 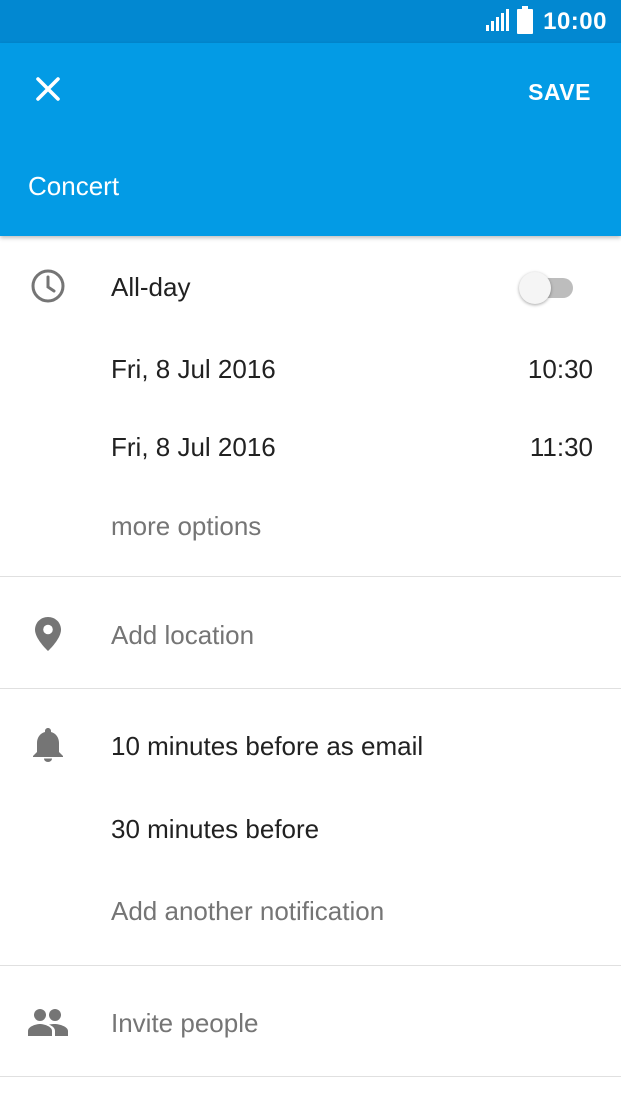 I want to click on end-time: 11:30, so click(x=561, y=447).